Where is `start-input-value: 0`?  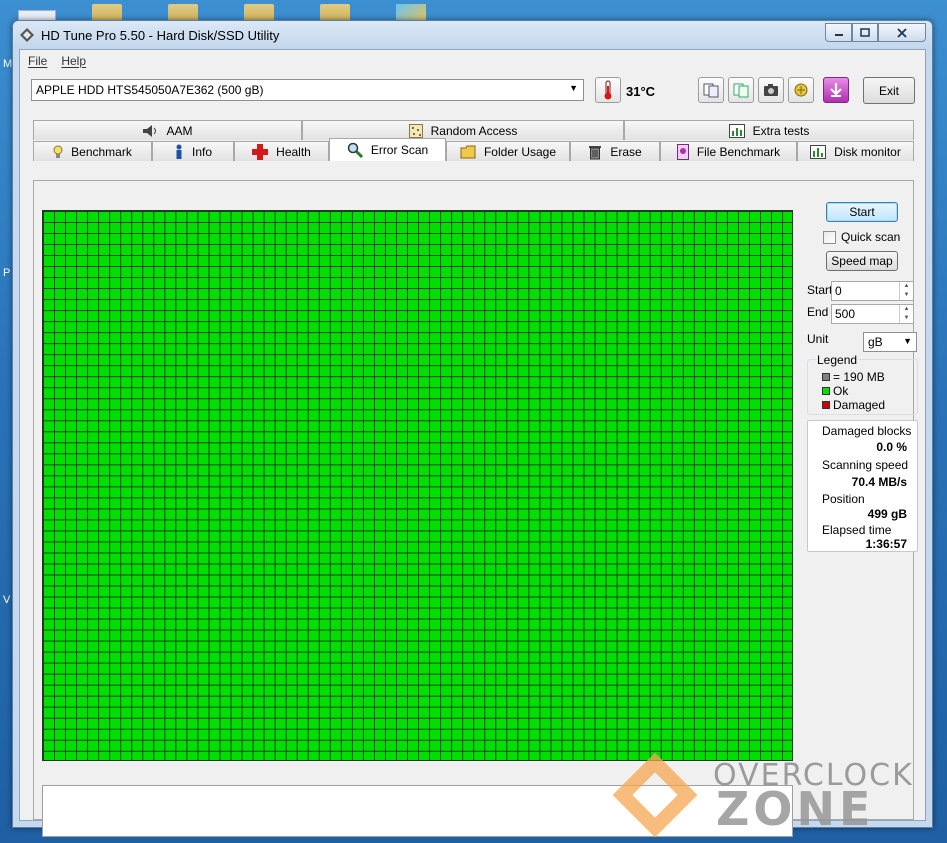 start-input-value: 0 is located at coordinates (838, 291).